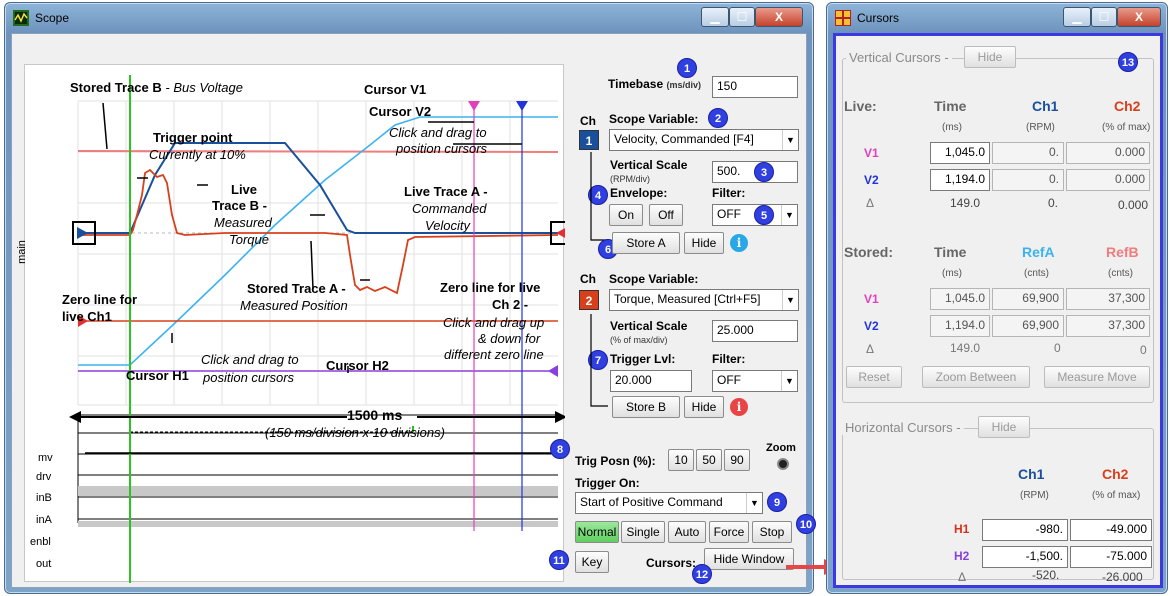 The image size is (1170, 596). What do you see at coordinates (874, 377) in the screenshot?
I see `reset-button: Reset` at bounding box center [874, 377].